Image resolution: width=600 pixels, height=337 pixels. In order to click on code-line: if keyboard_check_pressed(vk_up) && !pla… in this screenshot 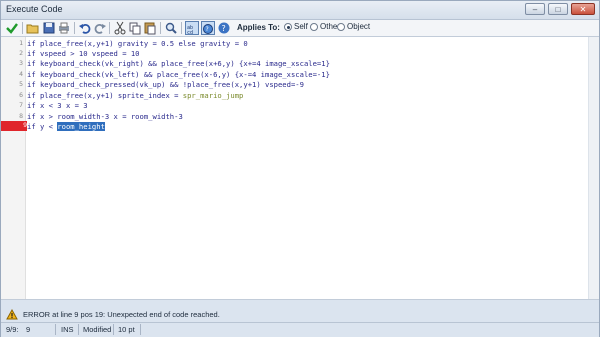, I will do `click(165, 84)`.